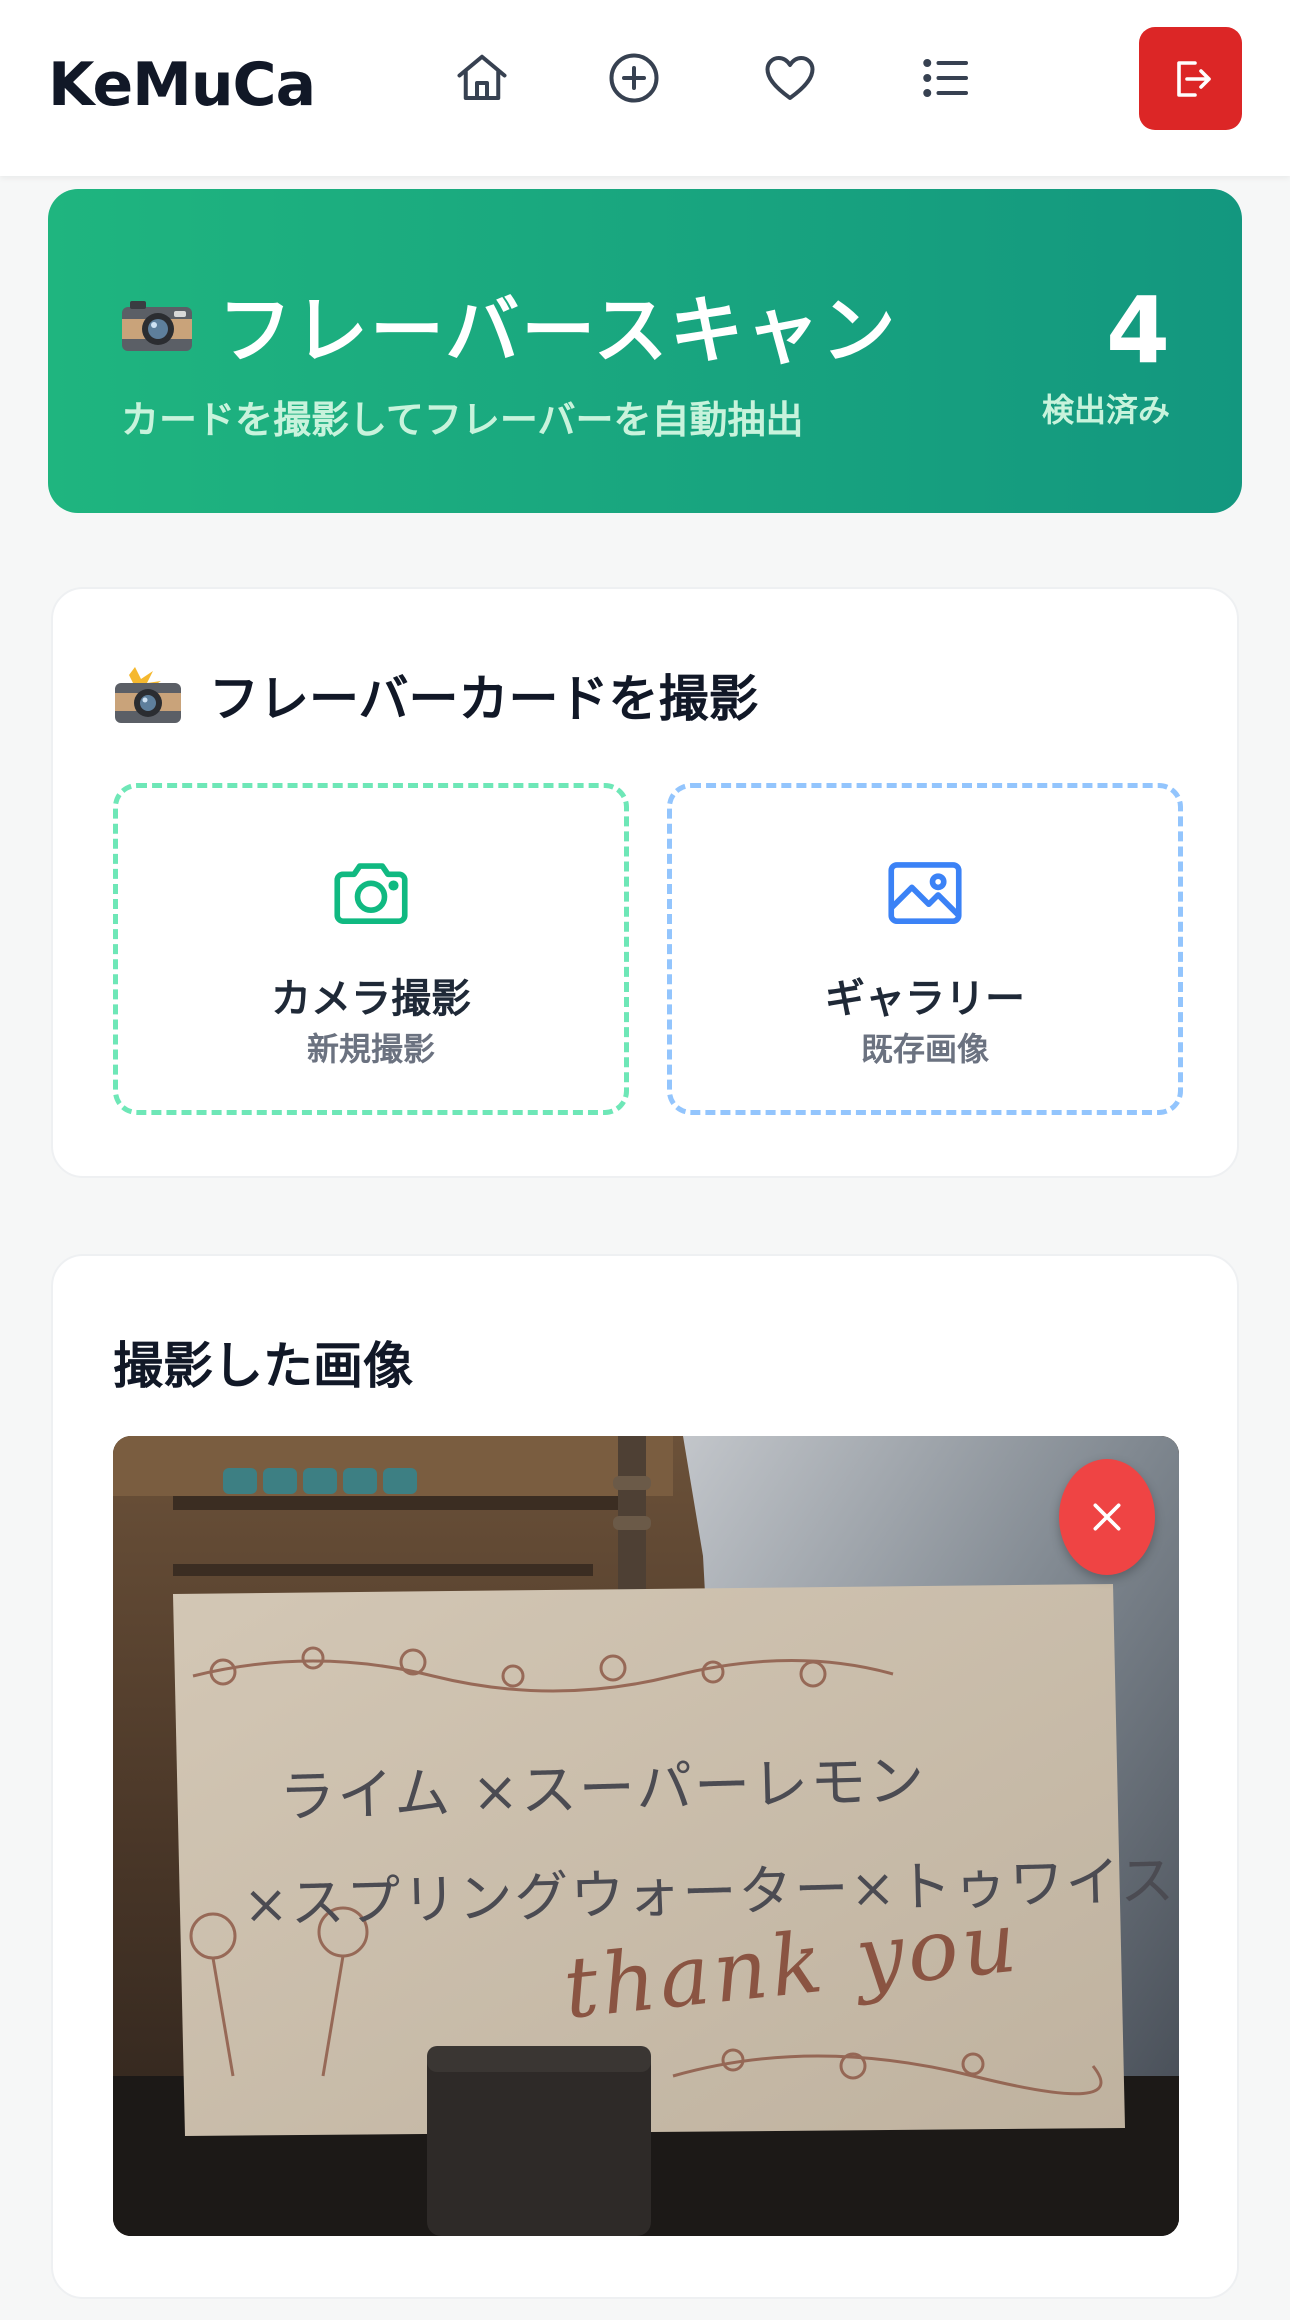 The image size is (1290, 2320). I want to click on detected-count-label: 検出済み, so click(1105, 410).